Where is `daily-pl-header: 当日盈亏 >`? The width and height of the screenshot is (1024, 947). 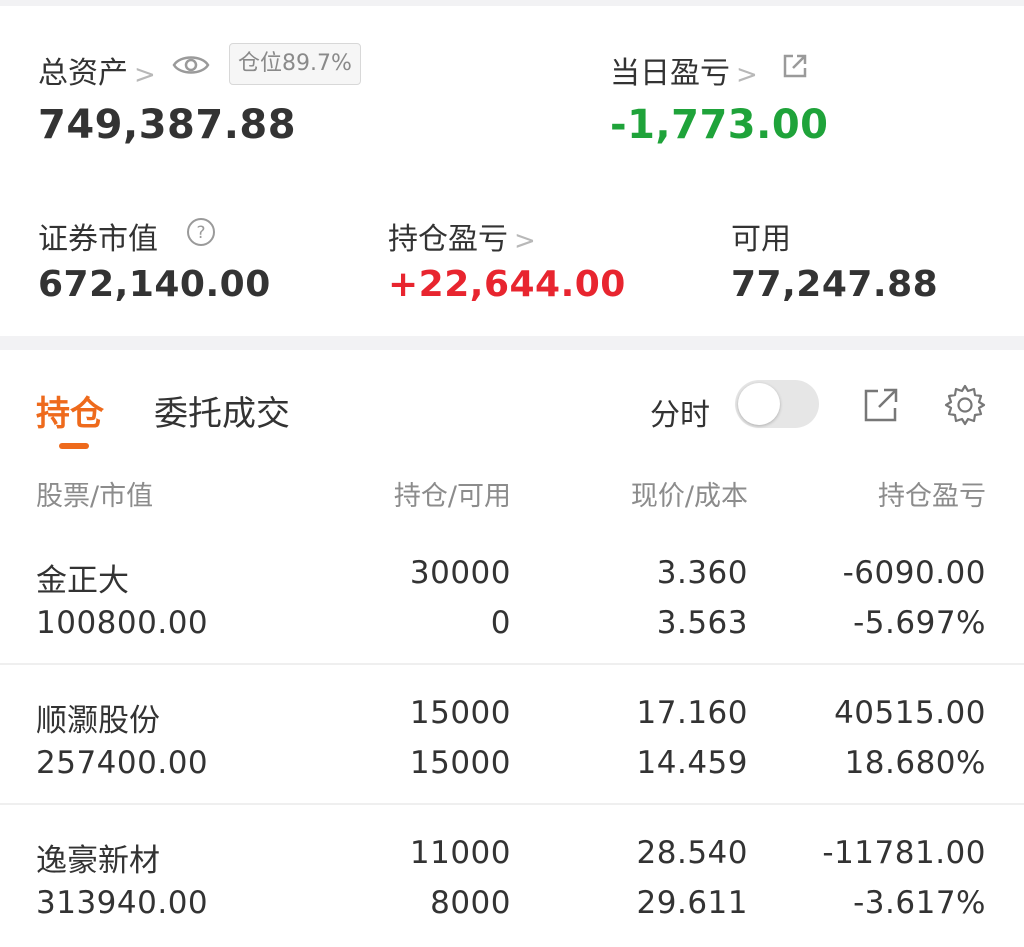 daily-pl-header: 当日盈亏 > is located at coordinates (684, 70).